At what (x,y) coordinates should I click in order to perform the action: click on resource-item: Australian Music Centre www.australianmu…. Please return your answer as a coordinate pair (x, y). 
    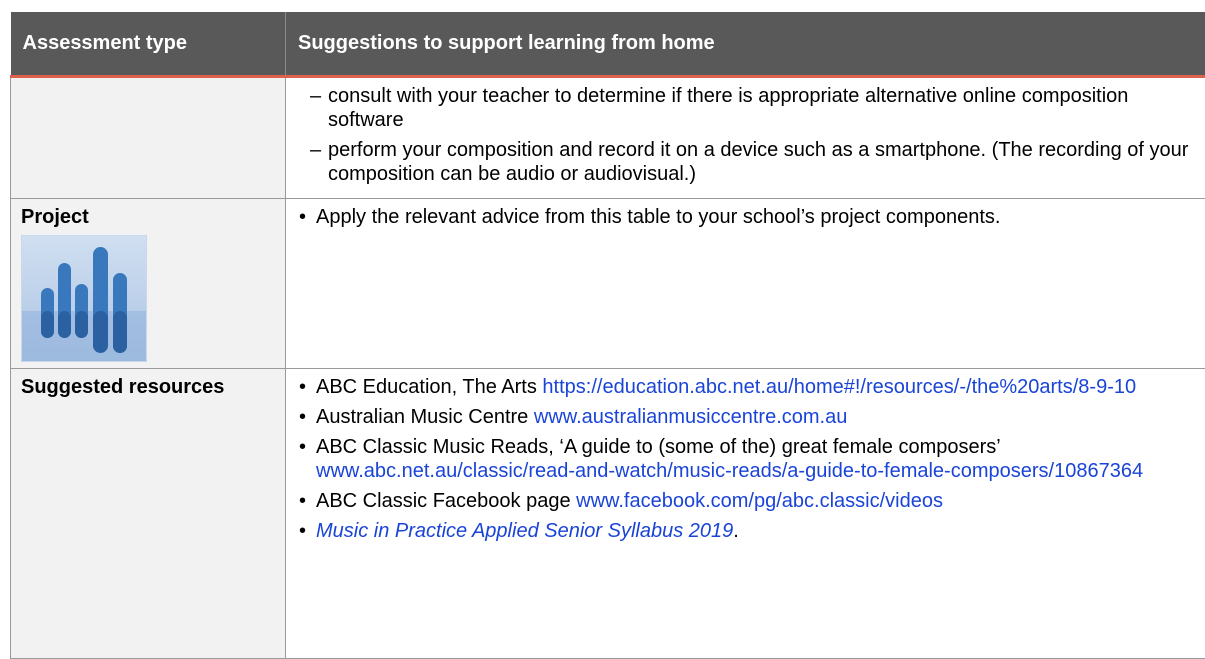
    Looking at the image, I should click on (745, 417).